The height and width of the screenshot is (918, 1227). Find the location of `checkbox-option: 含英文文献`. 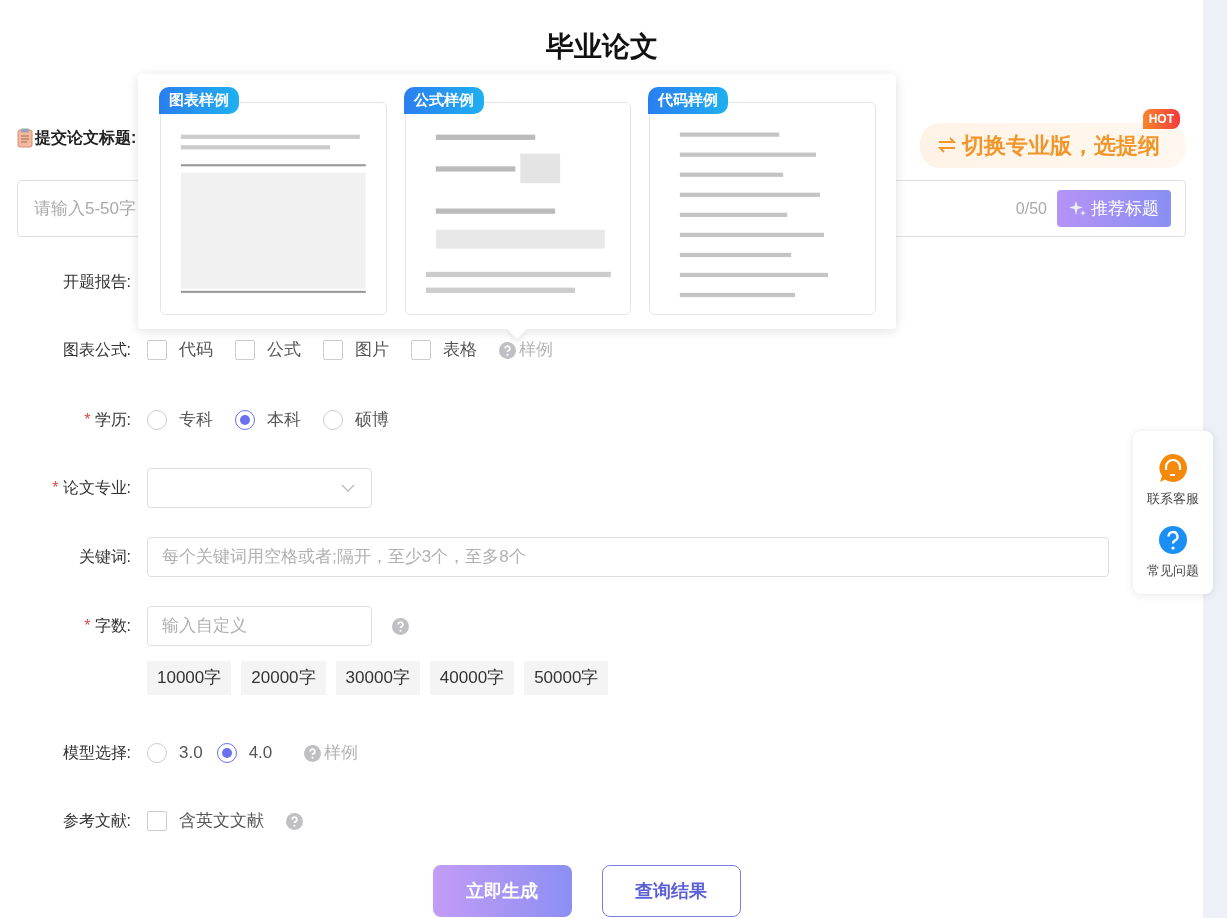

checkbox-option: 含英文文献 is located at coordinates (205, 821).